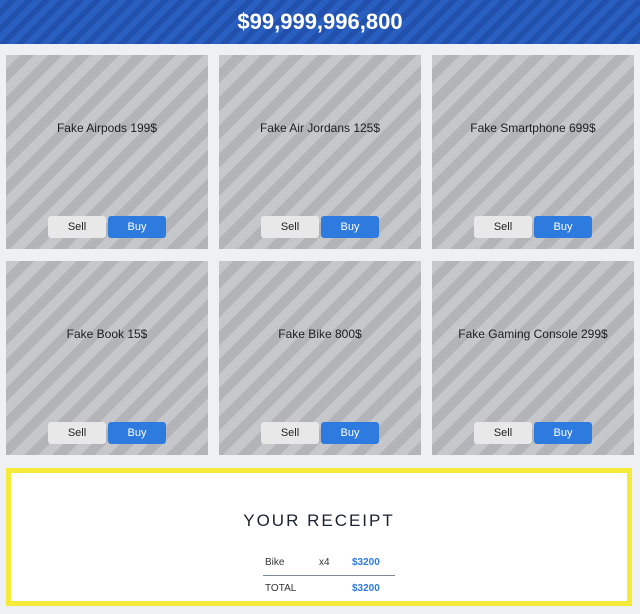 Image resolution: width=640 pixels, height=614 pixels. Describe the element at coordinates (107, 152) in the screenshot. I see `product-card-airpods: Fake Airpods 199$ Sell Buy` at that location.